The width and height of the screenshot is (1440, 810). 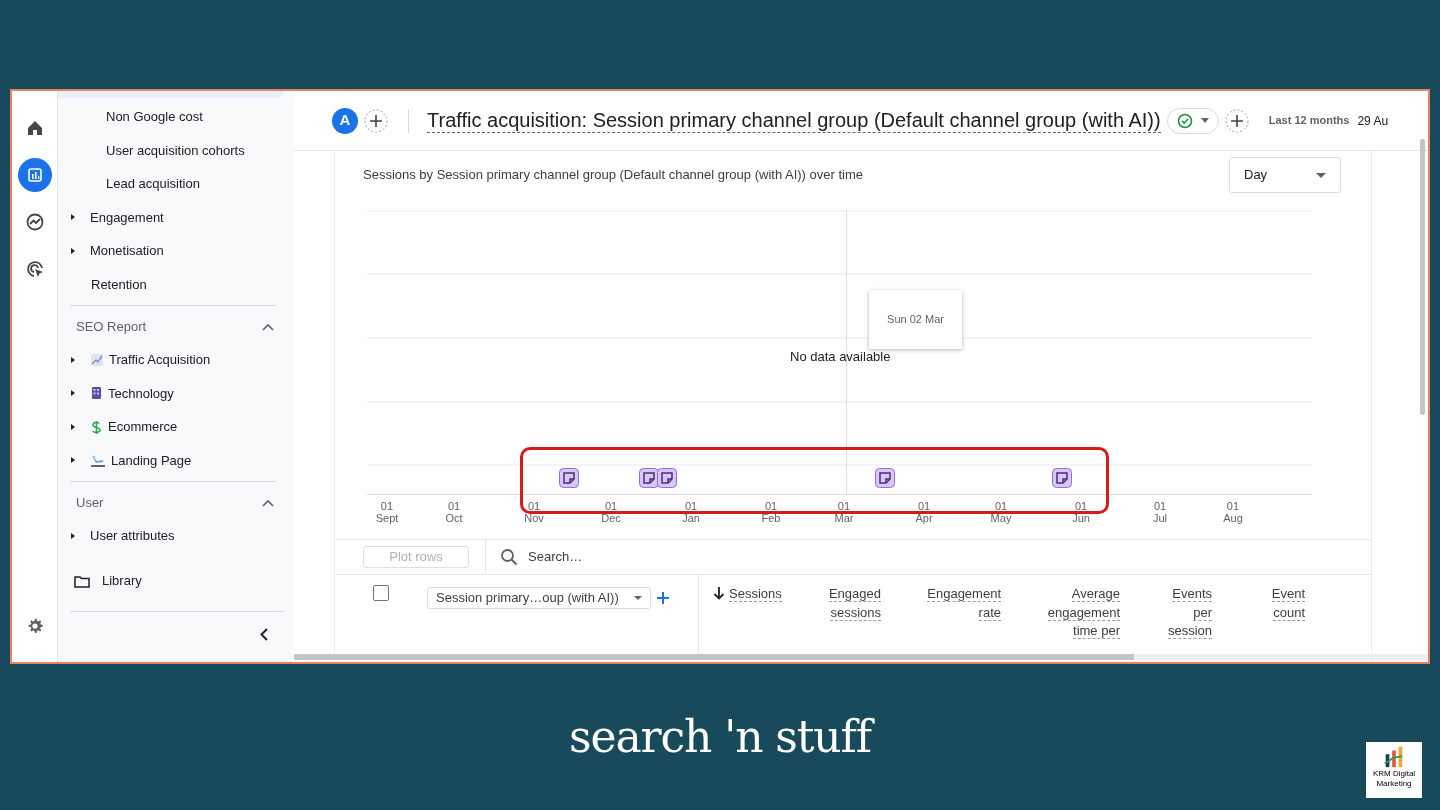 What do you see at coordinates (691, 512) in the screenshot?
I see `axis-label: 01 Jan` at bounding box center [691, 512].